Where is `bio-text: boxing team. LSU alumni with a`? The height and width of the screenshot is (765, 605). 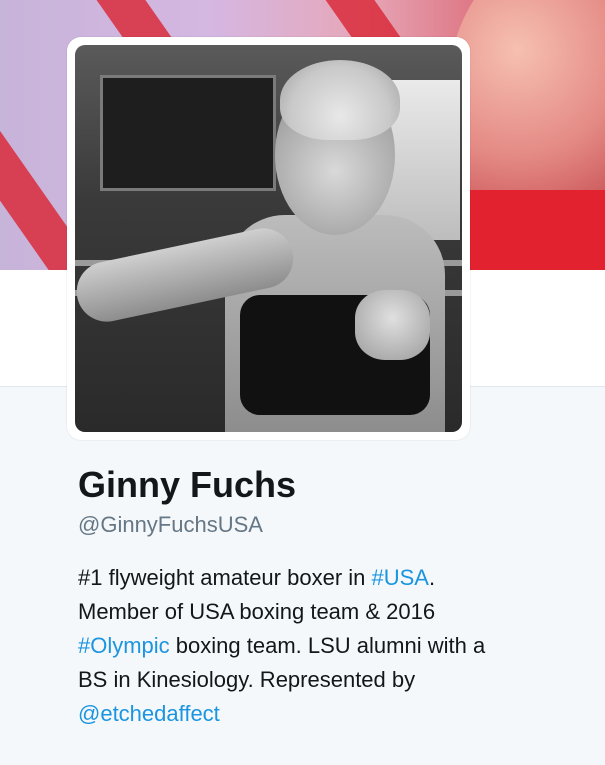
bio-text: boxing team. LSU alumni with a is located at coordinates (327, 645).